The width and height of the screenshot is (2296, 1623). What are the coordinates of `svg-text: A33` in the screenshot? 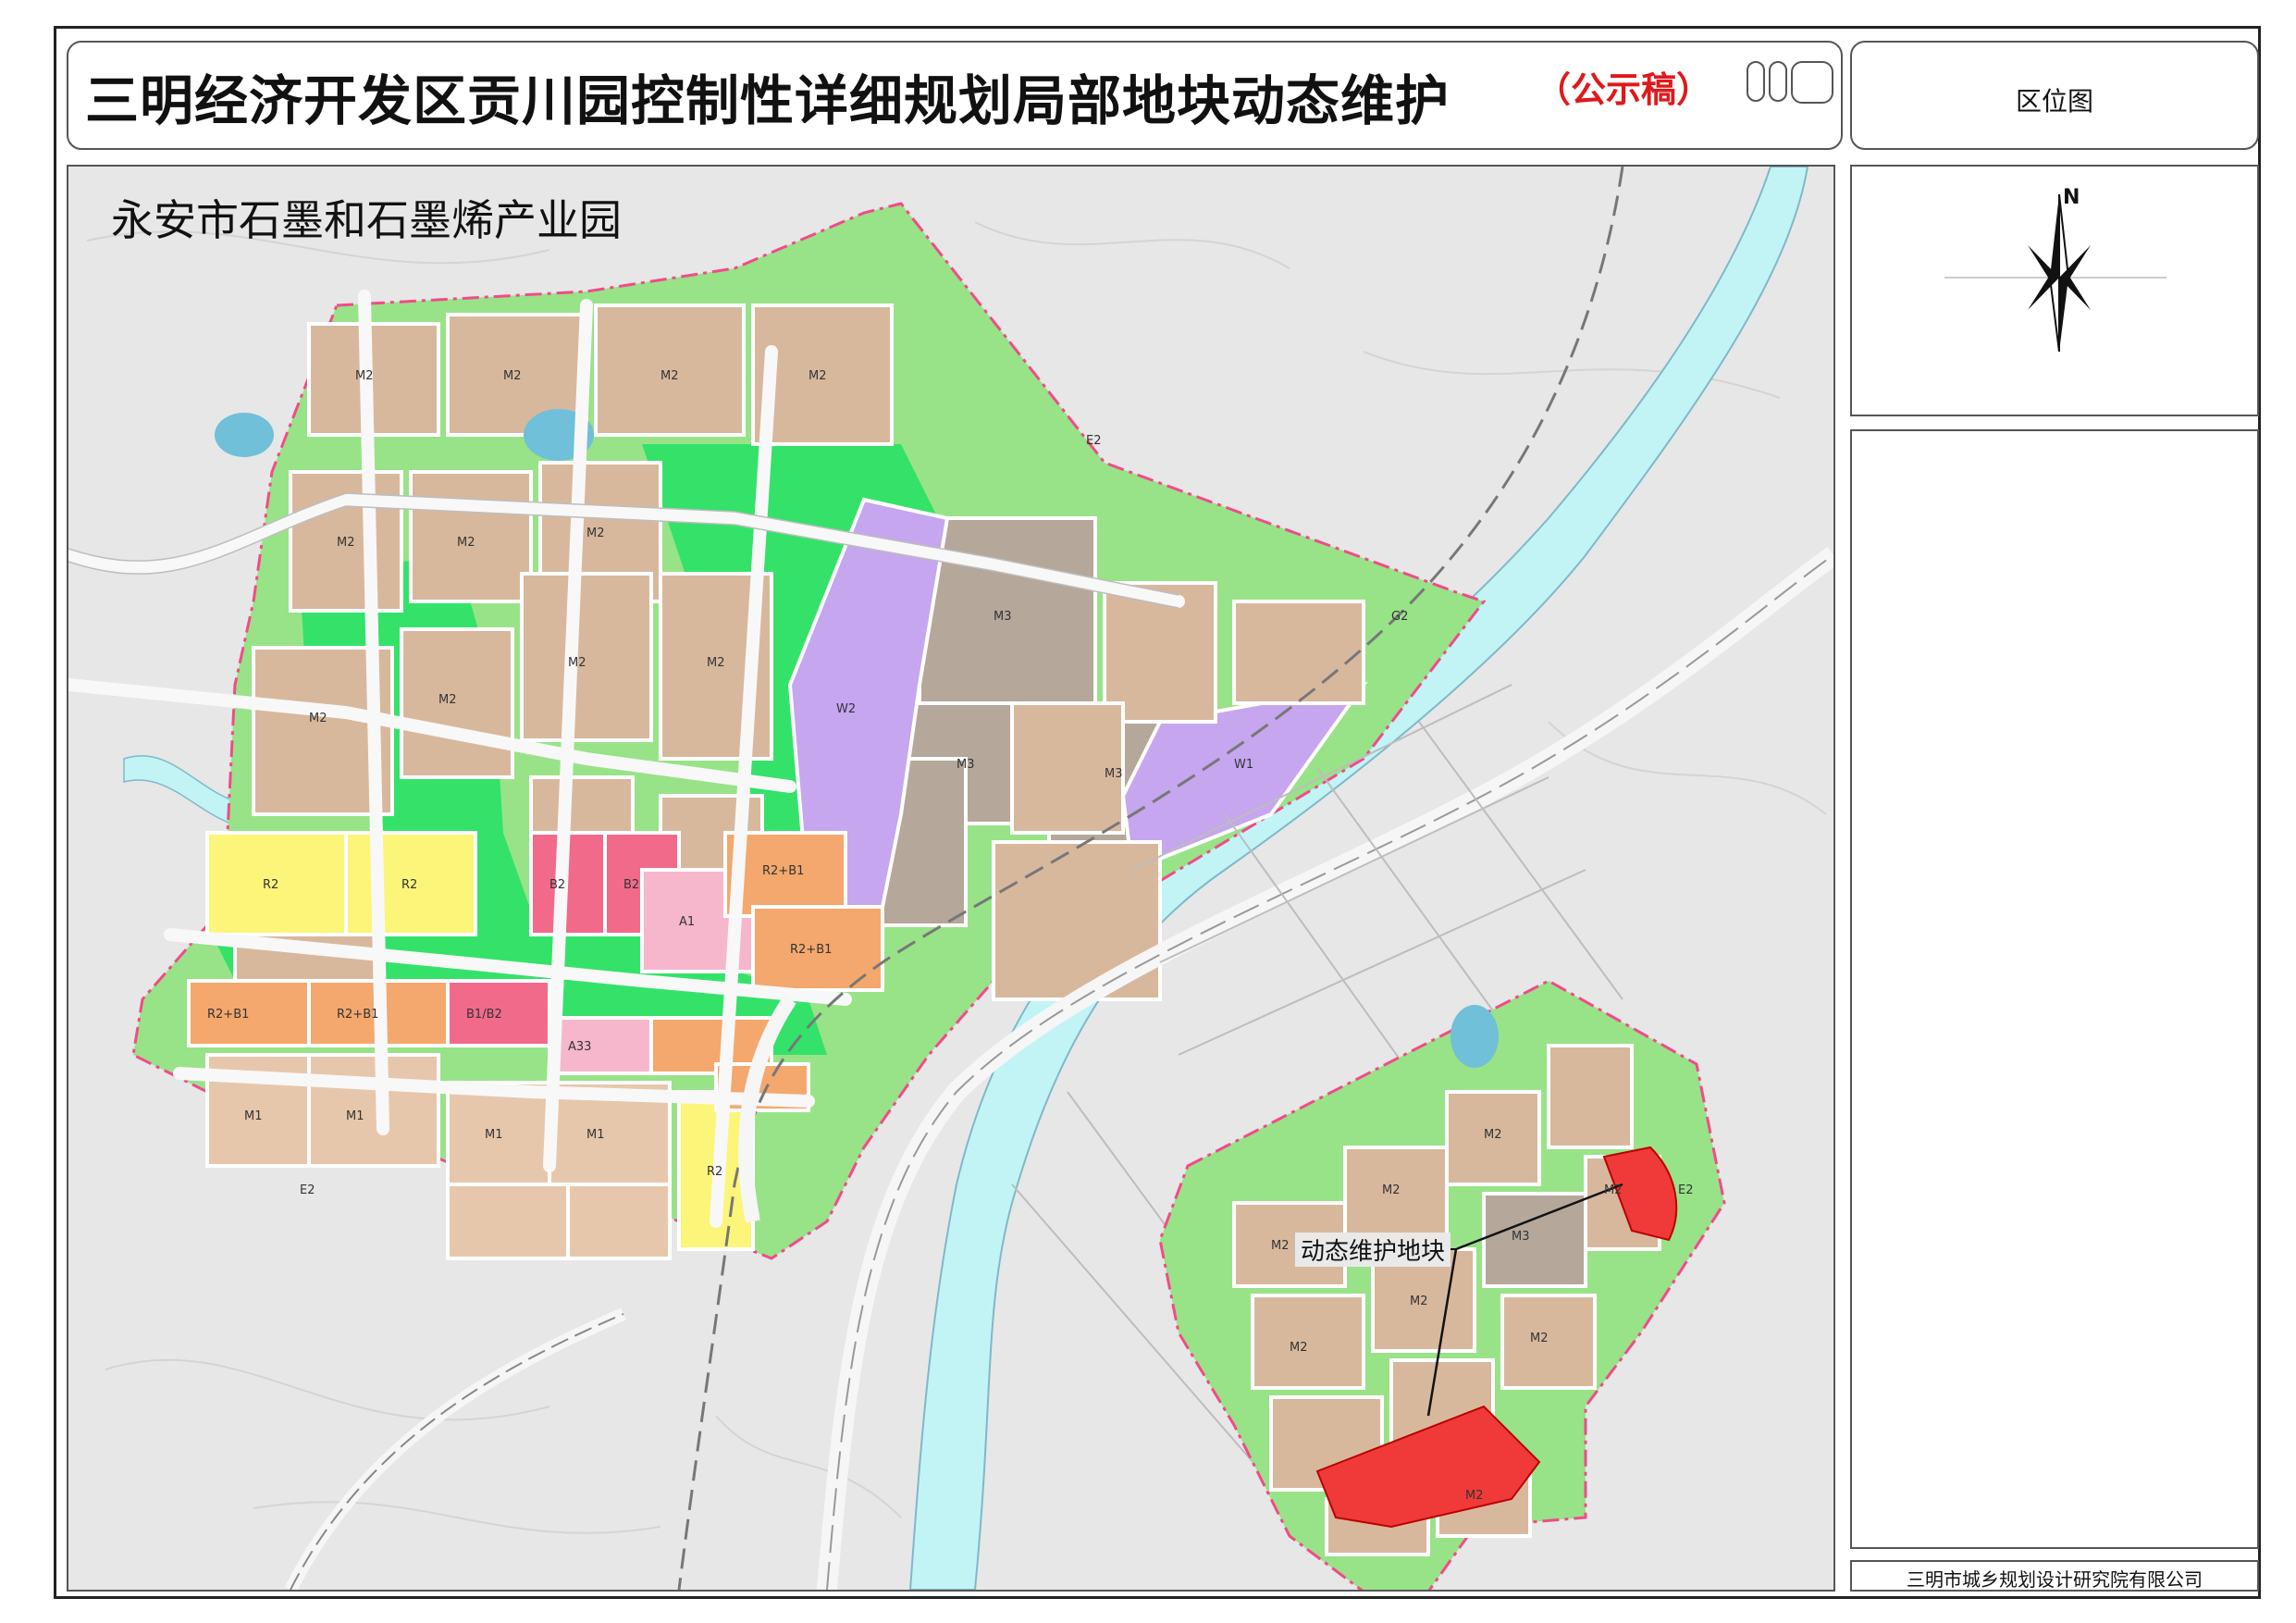 It's located at (579, 1047).